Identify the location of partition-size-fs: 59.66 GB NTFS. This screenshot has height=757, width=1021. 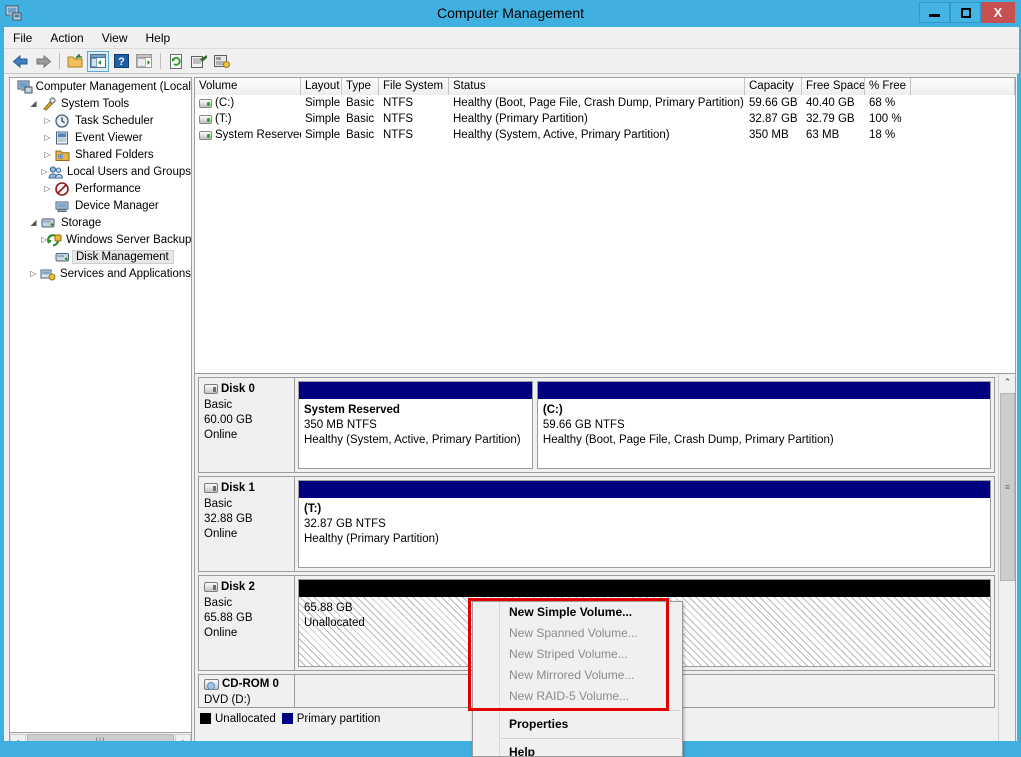
(583, 425).